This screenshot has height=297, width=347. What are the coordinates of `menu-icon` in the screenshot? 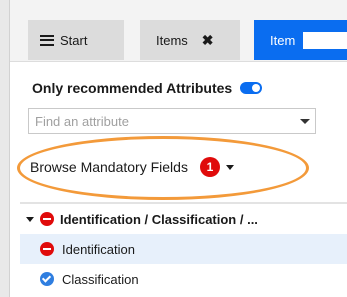 It's located at (47, 40).